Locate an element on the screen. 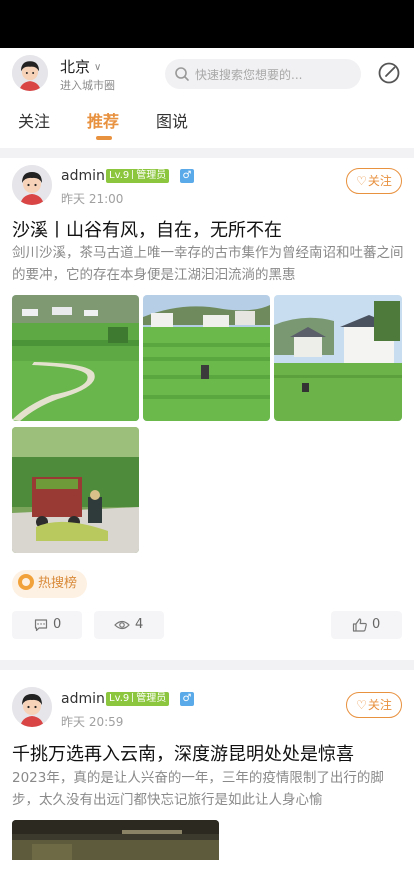 This screenshot has height=896, width=414. post-time: 昨天 21:00 is located at coordinates (92, 199).